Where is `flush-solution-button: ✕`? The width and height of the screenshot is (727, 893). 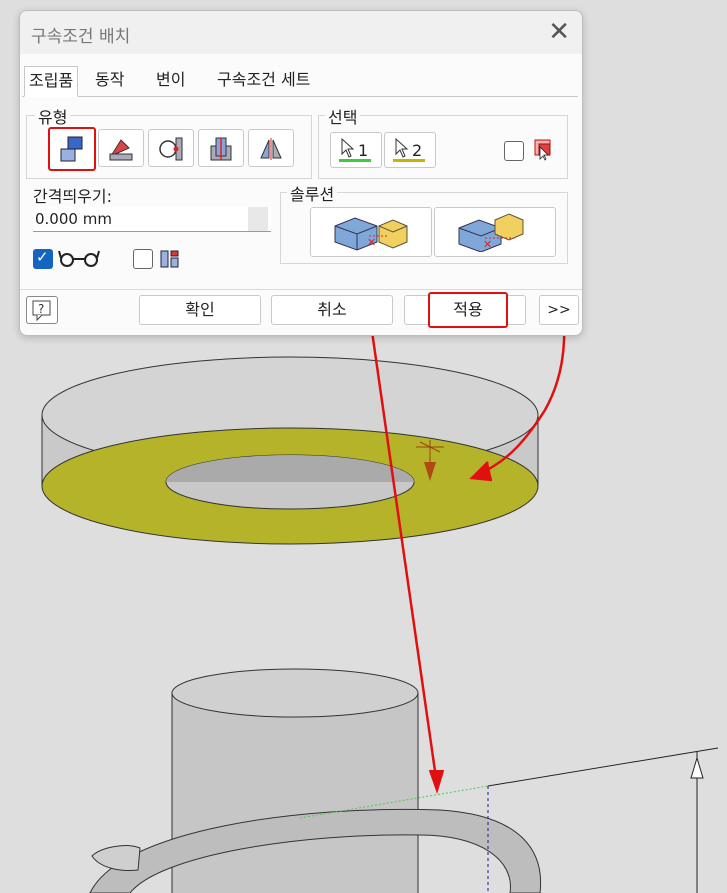
flush-solution-button: ✕ is located at coordinates (495, 232).